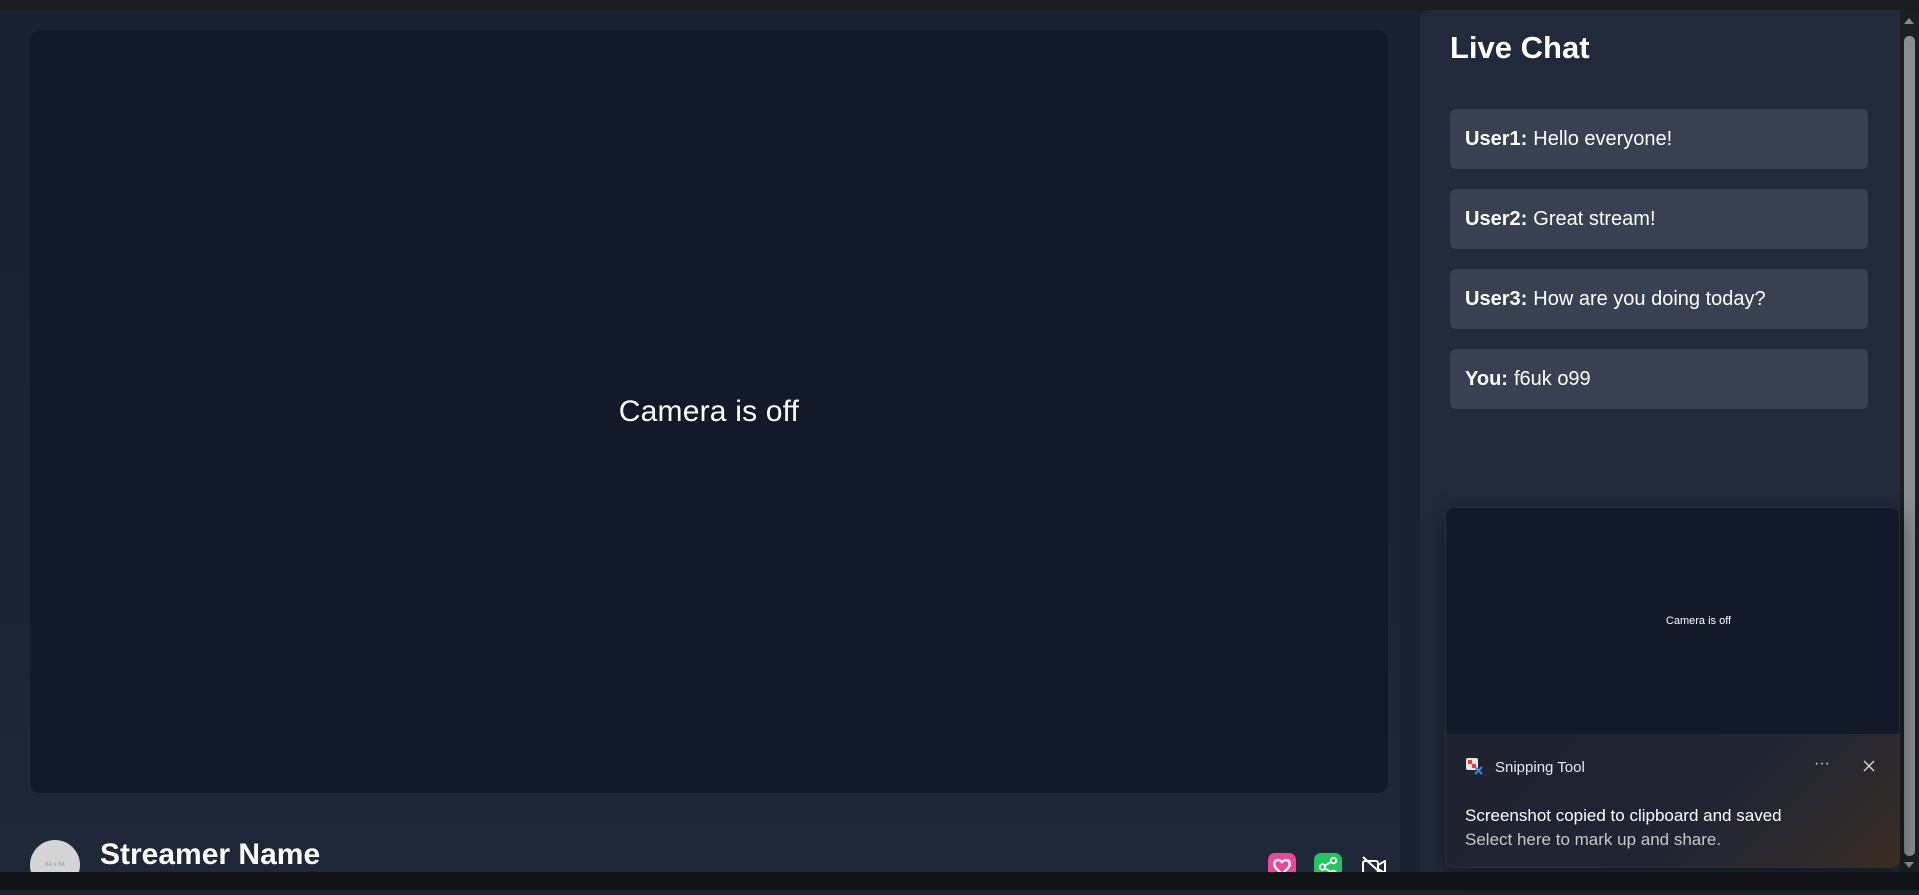 The image size is (1919, 895). What do you see at coordinates (1474, 766) in the screenshot?
I see `snipping-tool-icon` at bounding box center [1474, 766].